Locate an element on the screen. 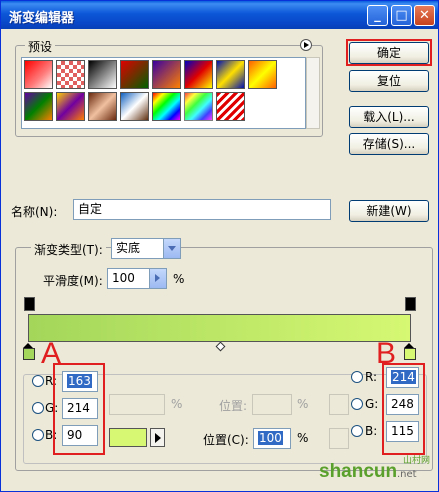 The image size is (439, 492). close-icon: ✕ is located at coordinates (424, 15).